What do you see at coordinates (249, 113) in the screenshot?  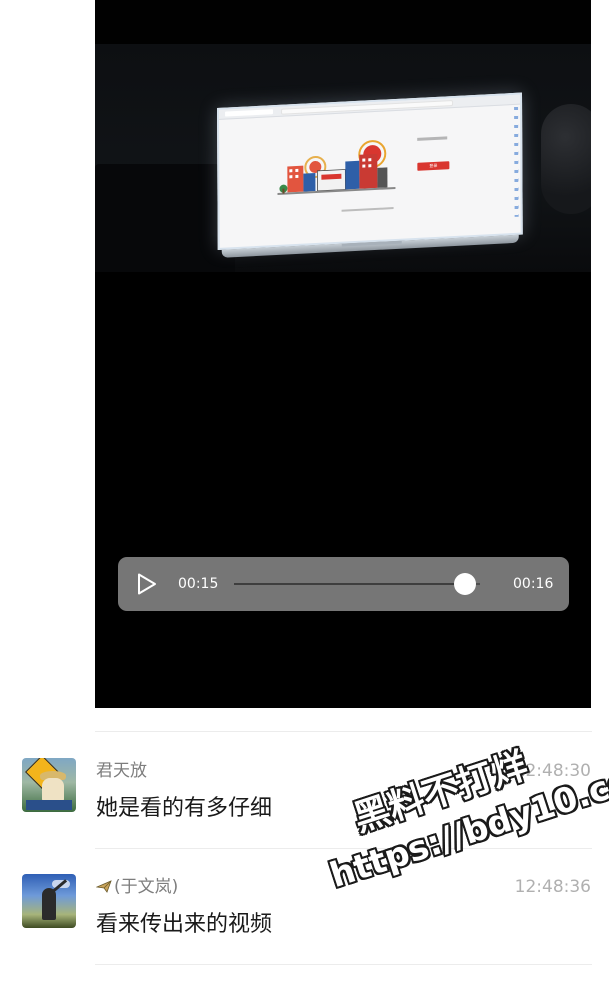 I see `browser-tab` at bounding box center [249, 113].